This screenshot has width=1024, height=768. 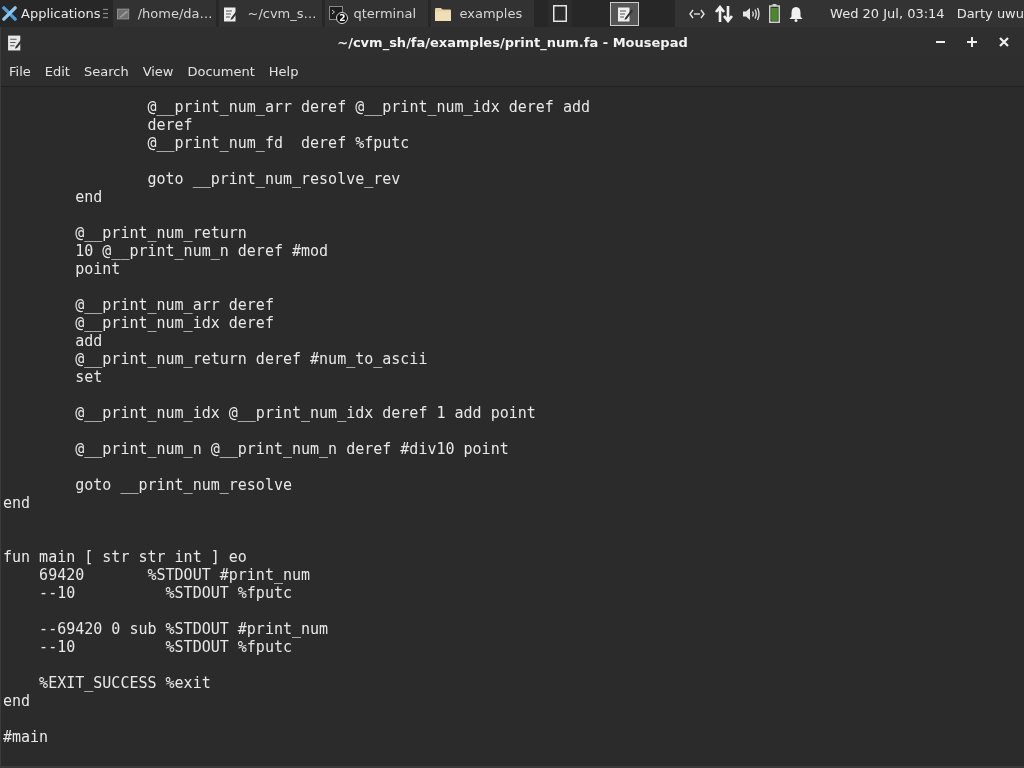 What do you see at coordinates (305, 413) in the screenshot?
I see `code-line: @__print_num_idx @__print_num_idx deref 1 add point` at bounding box center [305, 413].